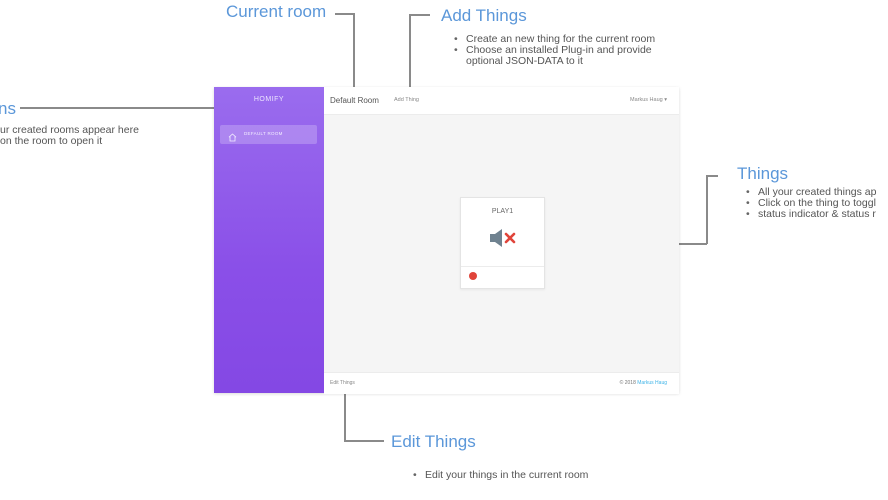  What do you see at coordinates (707, 209) in the screenshot?
I see `connector-things-v` at bounding box center [707, 209].